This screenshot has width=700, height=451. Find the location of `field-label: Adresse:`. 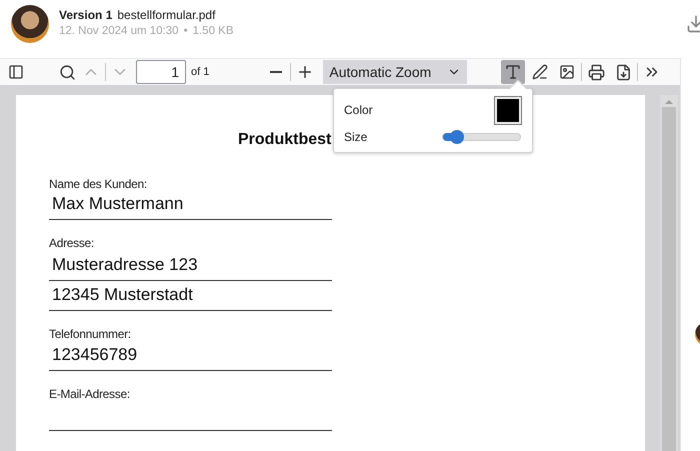

field-label: Adresse: is located at coordinates (72, 243).